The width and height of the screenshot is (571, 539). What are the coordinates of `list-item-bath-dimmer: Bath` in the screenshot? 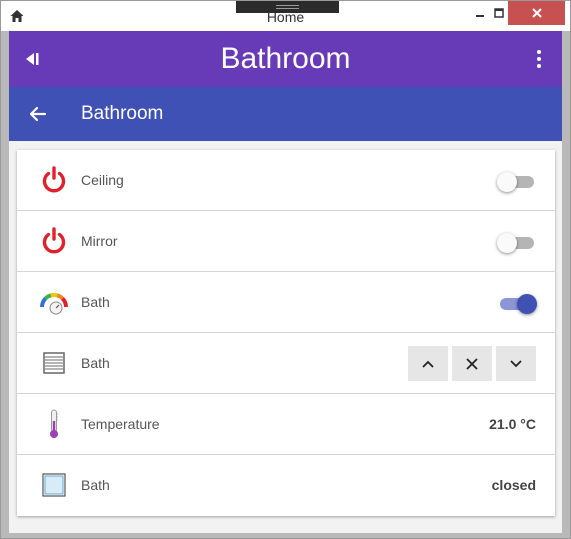 It's located at (286, 302).